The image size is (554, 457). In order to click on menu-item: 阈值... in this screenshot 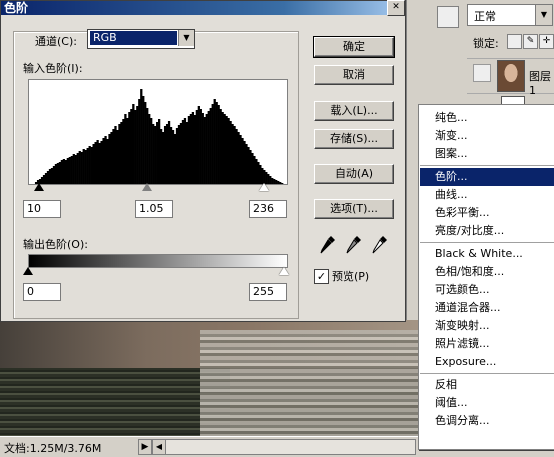, I will do `click(487, 403)`.